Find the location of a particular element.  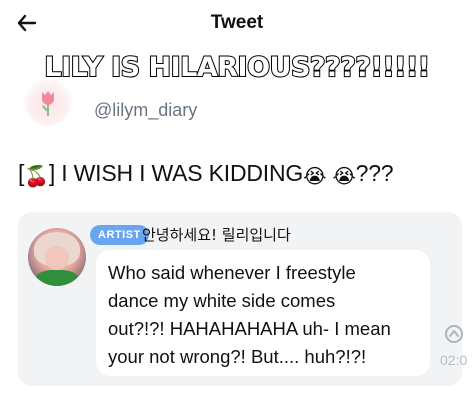

crying-face-icon-2: 😭 is located at coordinates (344, 177).